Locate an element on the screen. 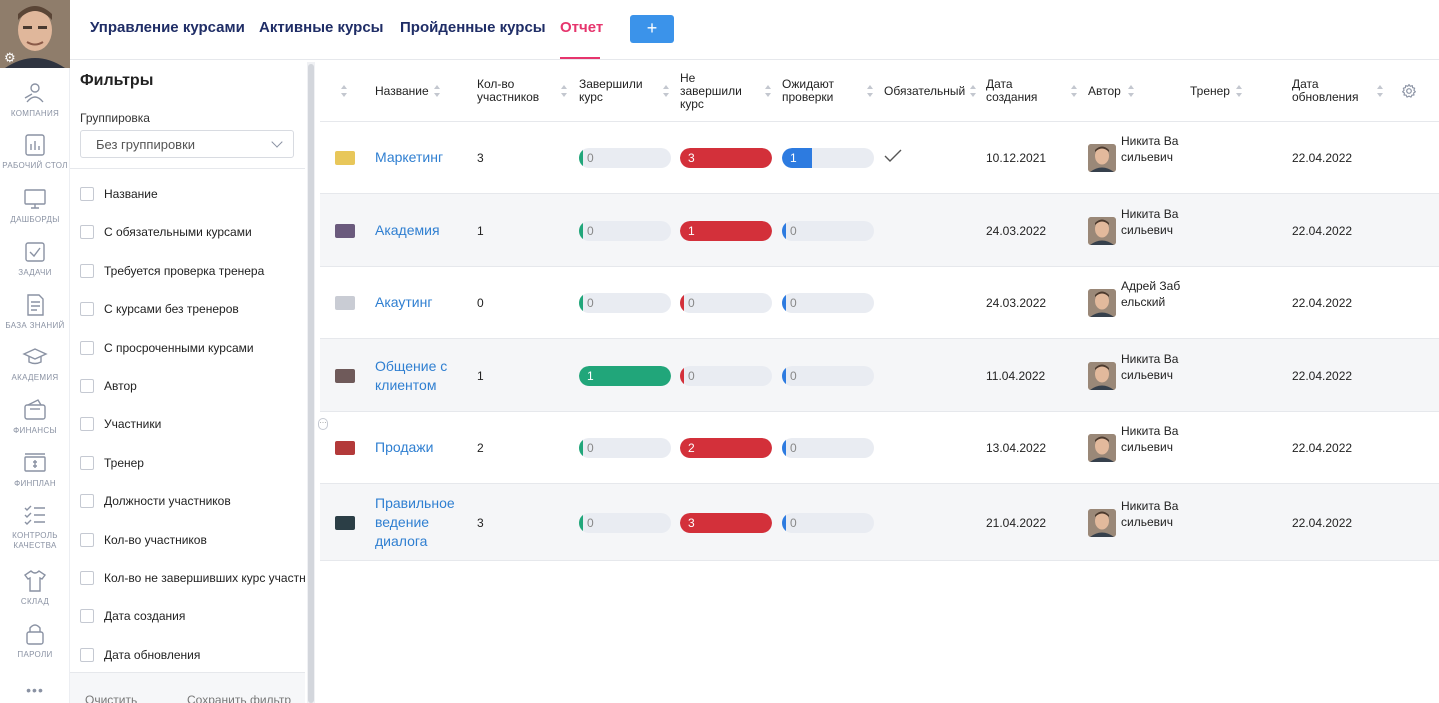 The image size is (1439, 703). filter-option: Тренер is located at coordinates (112, 463).